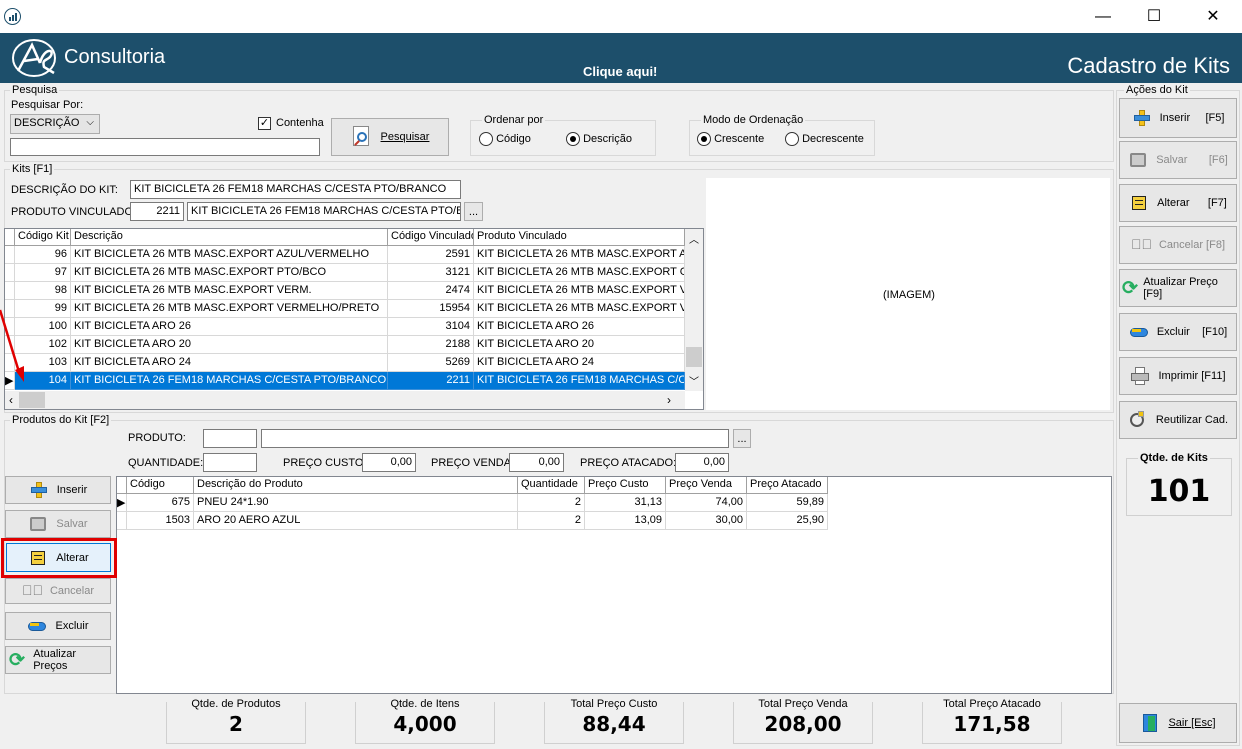  Describe the element at coordinates (431, 237) in the screenshot. I see `column-header: Código Vinculado` at that location.